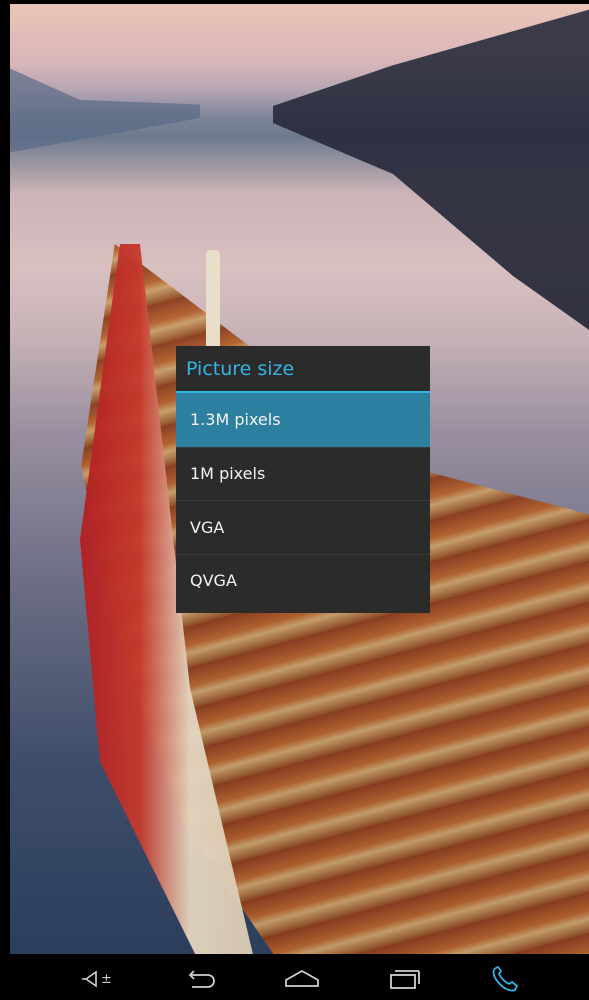 This screenshot has height=1000, width=589. I want to click on phone-icon, so click(506, 979).